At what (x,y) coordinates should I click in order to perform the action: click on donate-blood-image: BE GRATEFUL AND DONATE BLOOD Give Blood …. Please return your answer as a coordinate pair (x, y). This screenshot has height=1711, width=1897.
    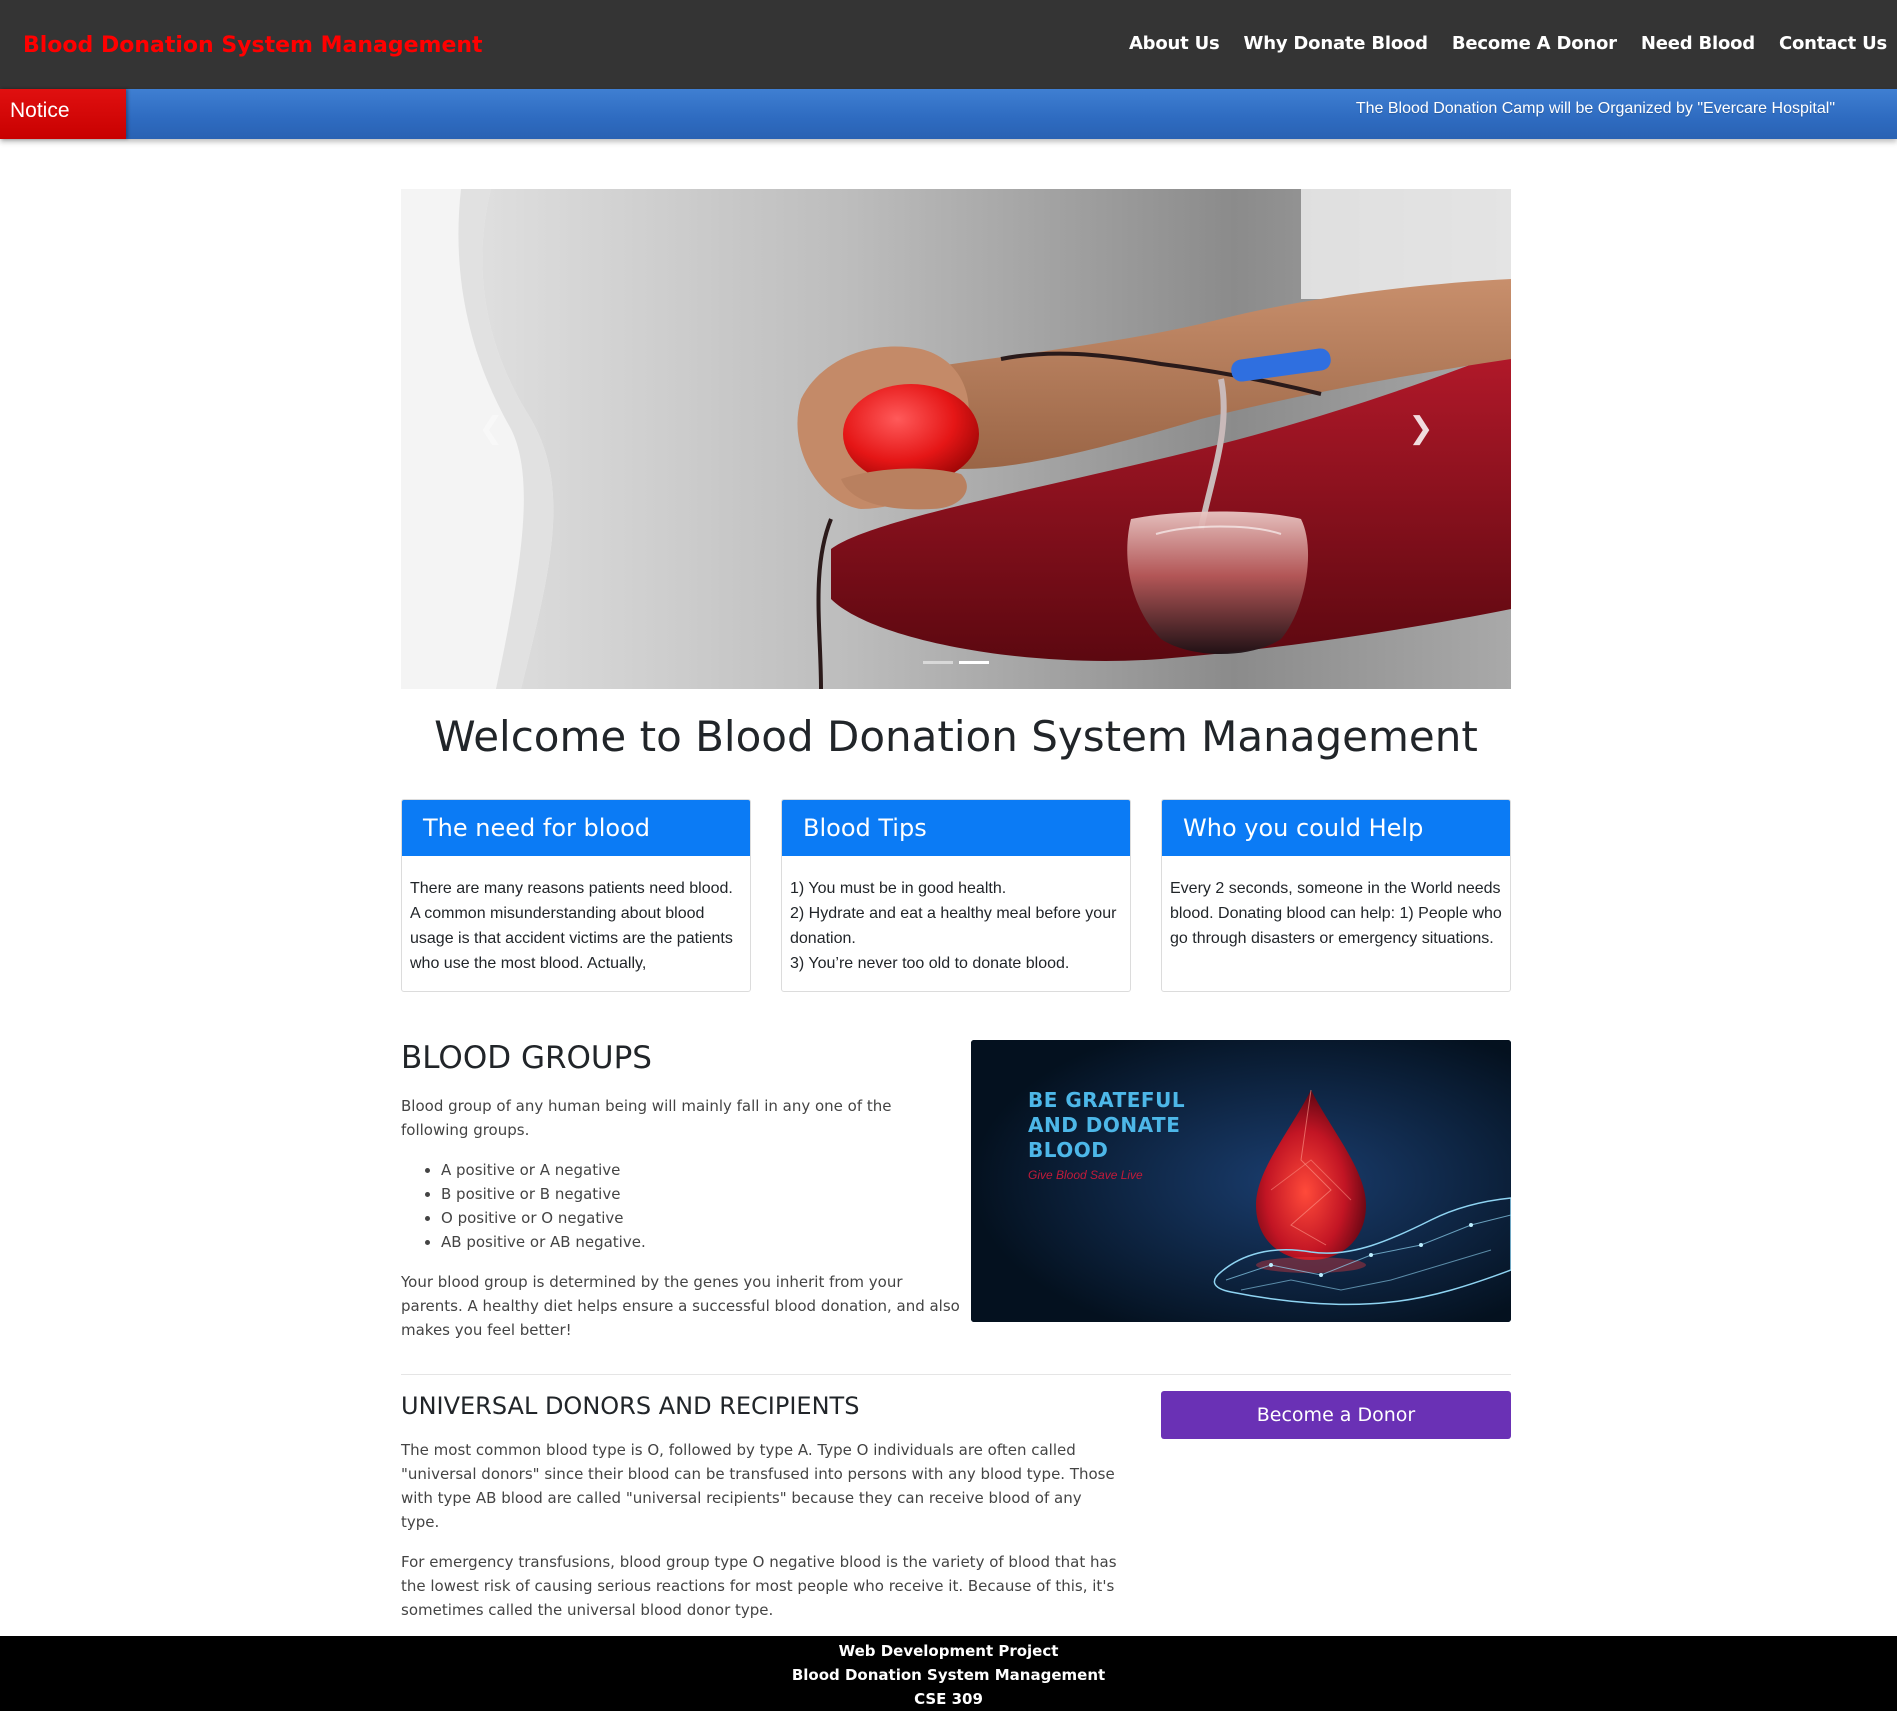
    Looking at the image, I should click on (1241, 1181).